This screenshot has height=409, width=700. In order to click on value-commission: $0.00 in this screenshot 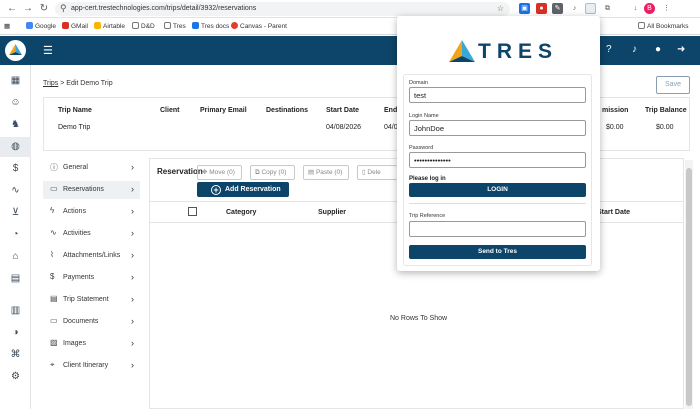, I will do `click(615, 127)`.